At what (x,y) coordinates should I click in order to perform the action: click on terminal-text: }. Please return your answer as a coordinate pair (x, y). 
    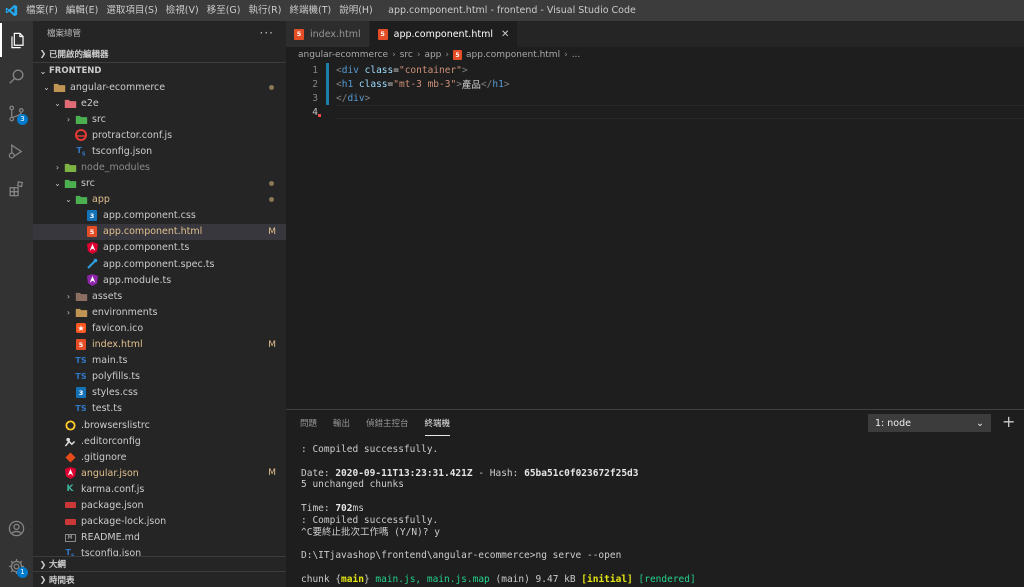
    Looking at the image, I should click on (369, 579).